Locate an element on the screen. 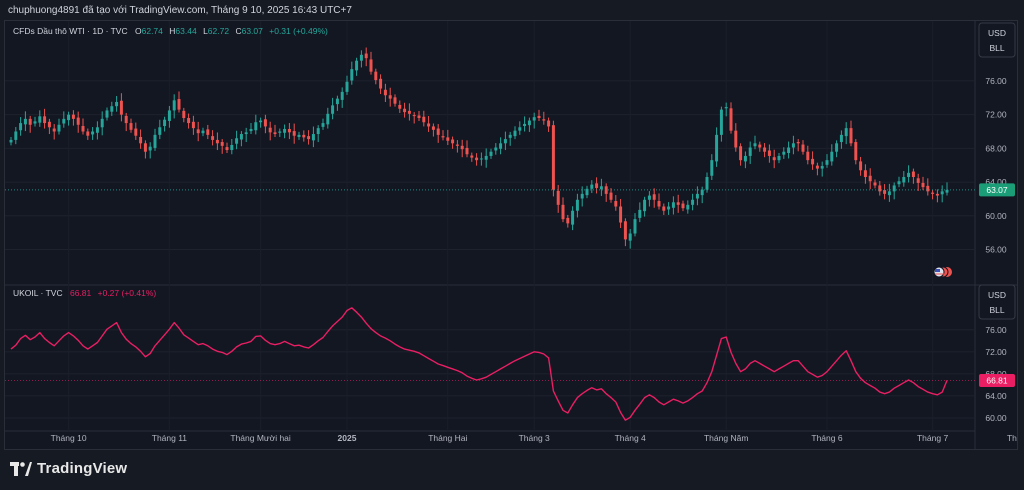 The image size is (1024, 490). us-flag-icon is located at coordinates (942, 272).